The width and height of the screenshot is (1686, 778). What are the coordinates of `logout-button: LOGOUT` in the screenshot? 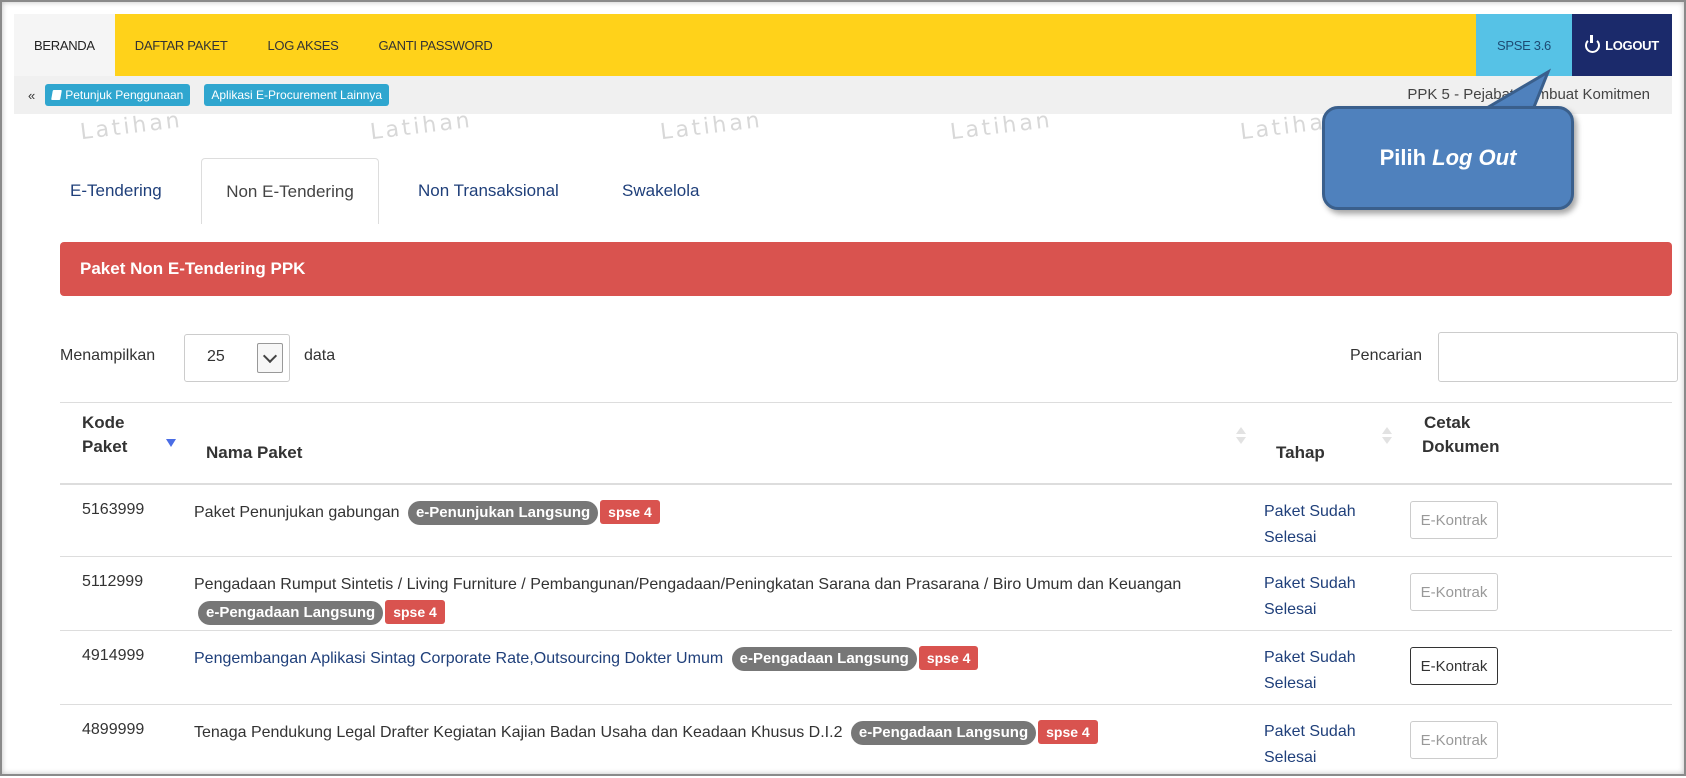 It's located at (1622, 45).